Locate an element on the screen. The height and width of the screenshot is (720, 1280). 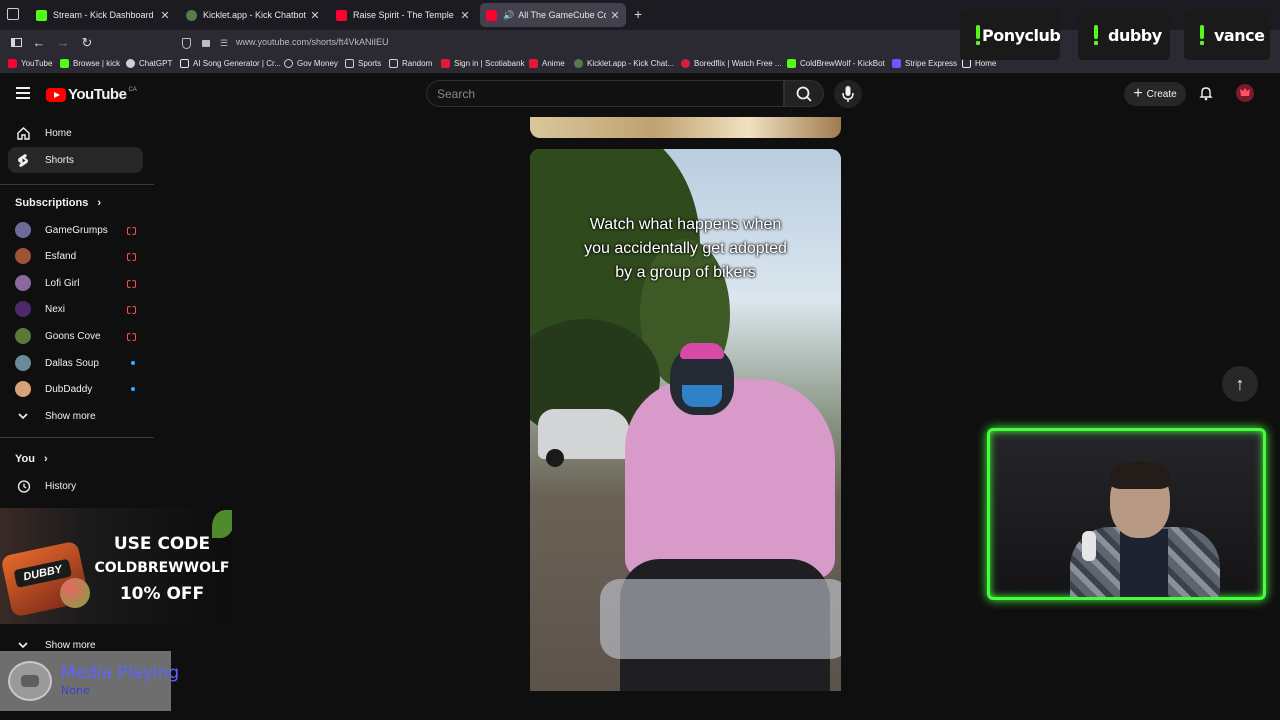
bookmark-sports: Sports is located at coordinates (363, 63).